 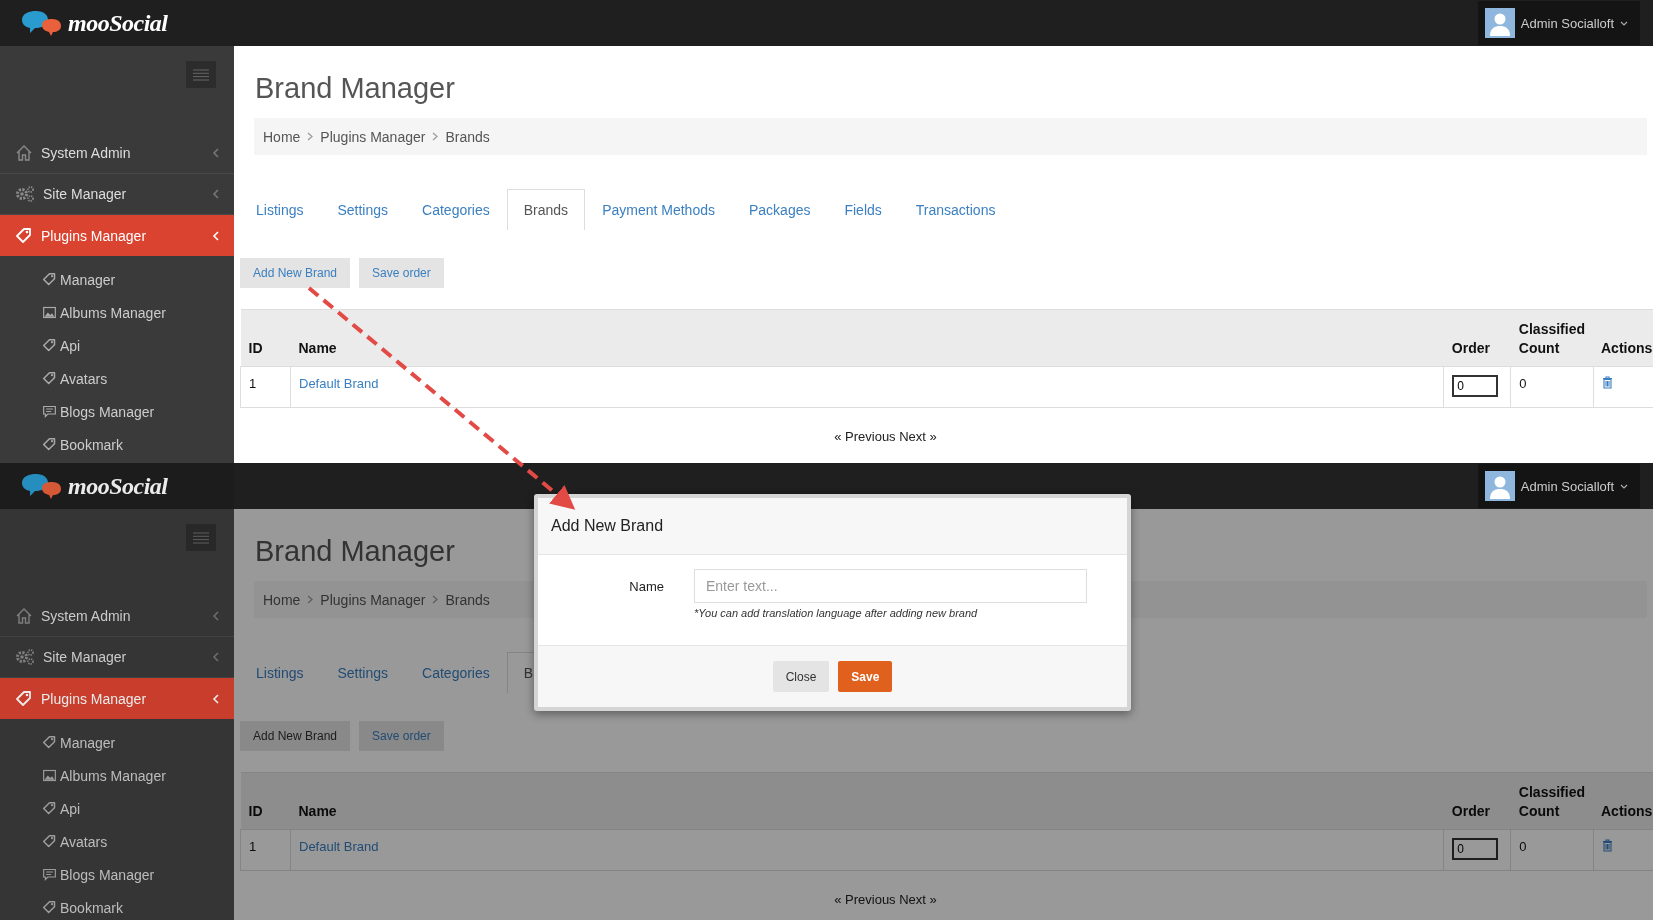 I want to click on tab: Transactions, so click(x=955, y=209).